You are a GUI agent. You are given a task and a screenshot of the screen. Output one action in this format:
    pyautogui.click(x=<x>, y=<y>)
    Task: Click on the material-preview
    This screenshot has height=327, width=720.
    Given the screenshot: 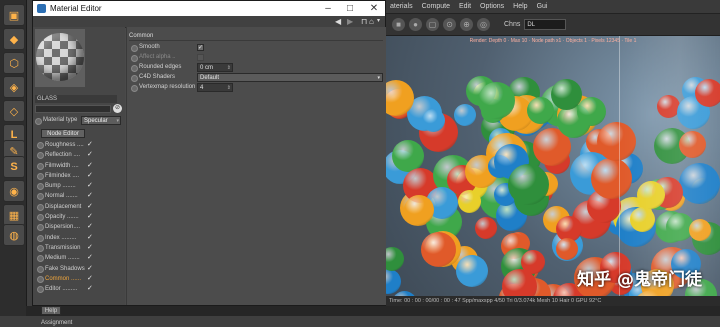 What is the action you would take?
    pyautogui.click(x=60, y=58)
    